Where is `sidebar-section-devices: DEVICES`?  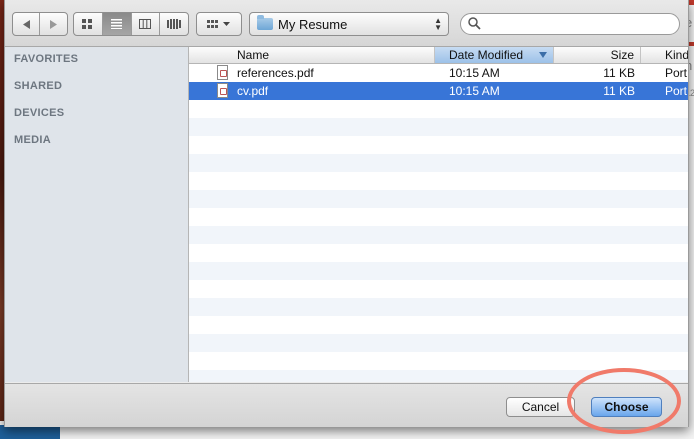
sidebar-section-devices: DEVICES is located at coordinates (39, 113).